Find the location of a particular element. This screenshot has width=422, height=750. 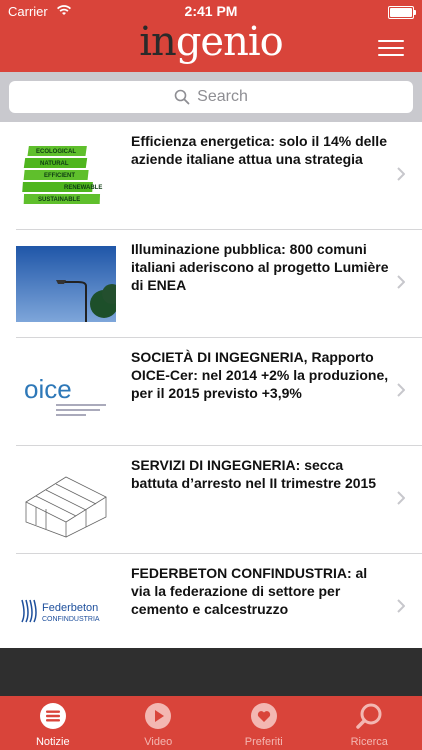

search-input: Search is located at coordinates (211, 97).